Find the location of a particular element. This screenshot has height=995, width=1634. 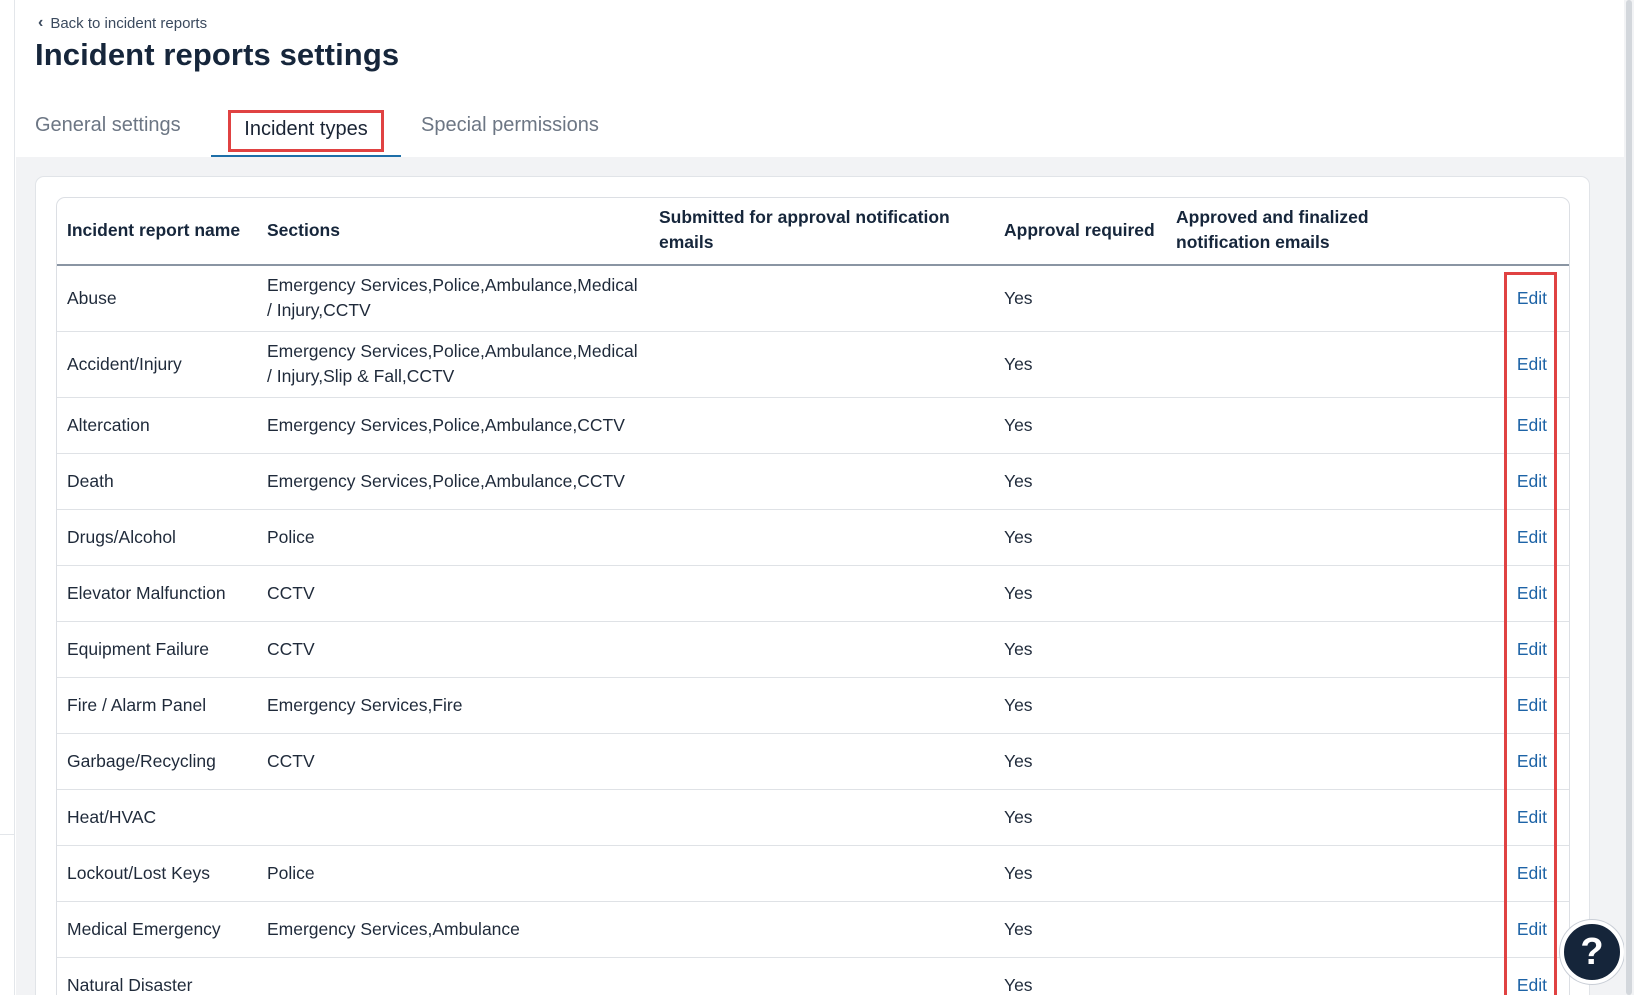

help-button: ? is located at coordinates (1592, 952).